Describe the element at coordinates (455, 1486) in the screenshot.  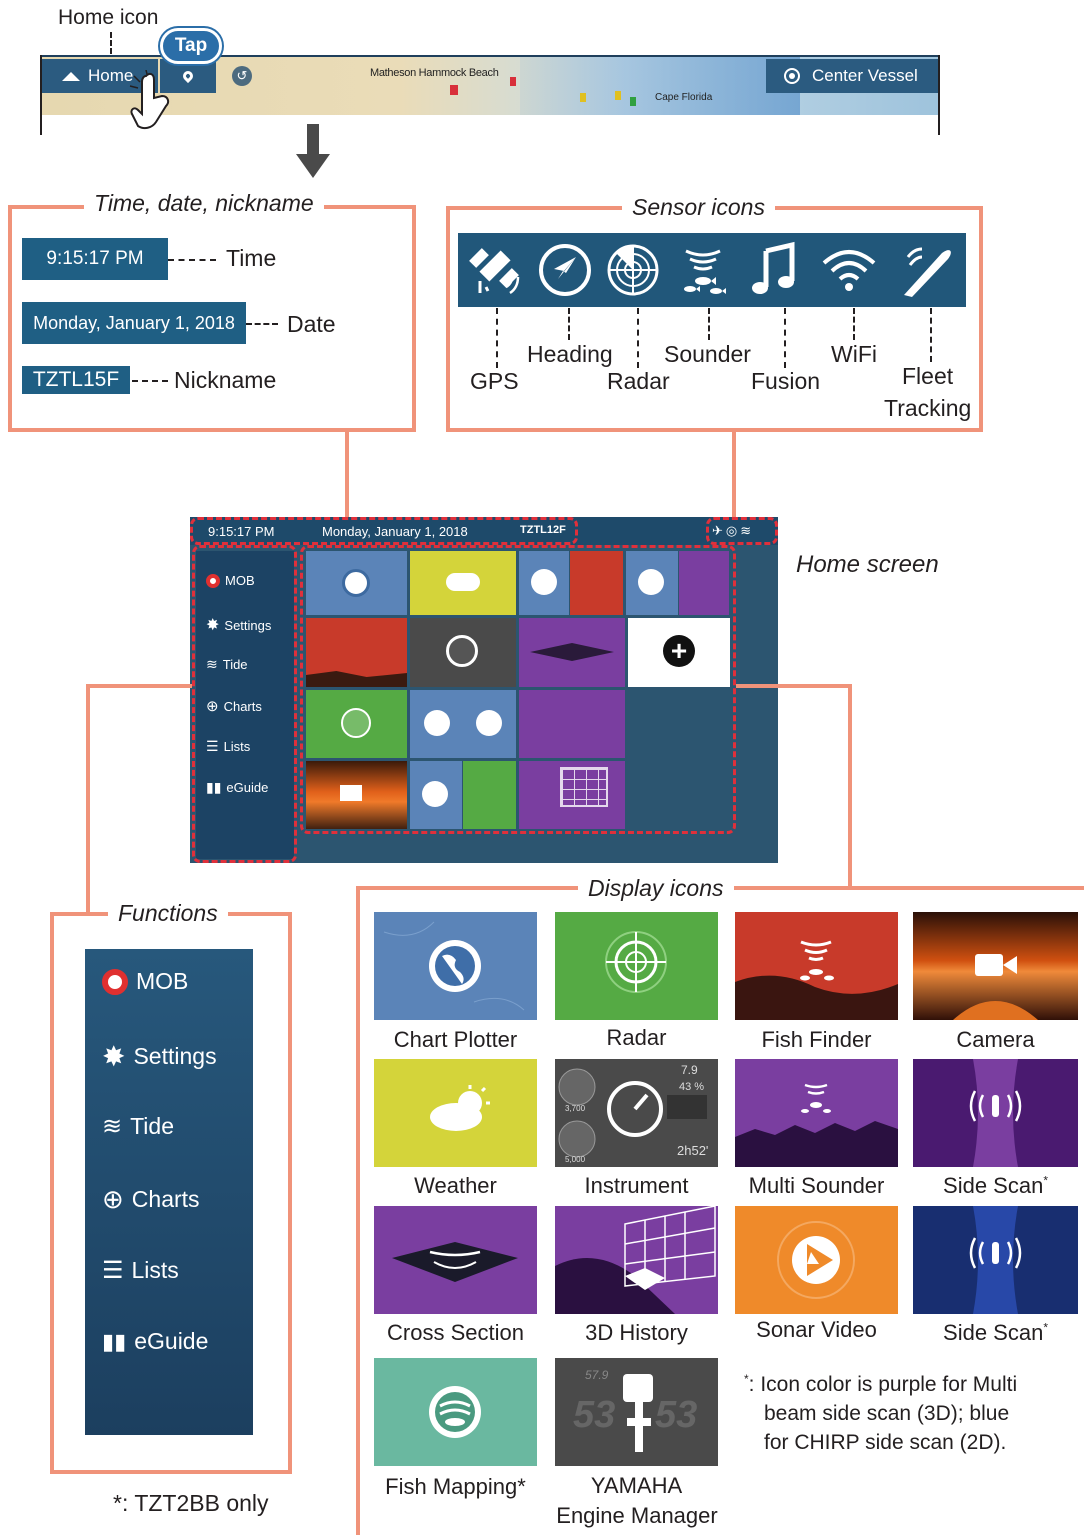
I see `caption-fish-mapping: Fish Mapping*` at that location.